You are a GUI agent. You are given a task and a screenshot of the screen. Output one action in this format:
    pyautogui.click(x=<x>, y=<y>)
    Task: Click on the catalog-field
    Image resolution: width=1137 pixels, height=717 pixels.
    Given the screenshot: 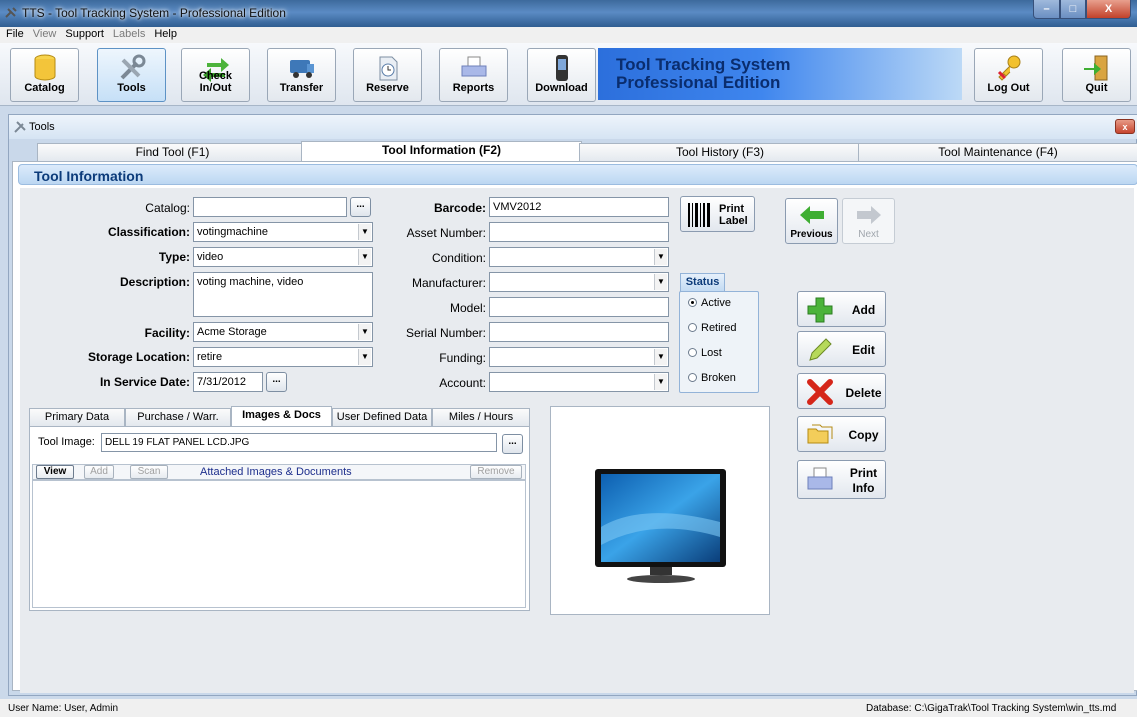 What is the action you would take?
    pyautogui.click(x=270, y=207)
    